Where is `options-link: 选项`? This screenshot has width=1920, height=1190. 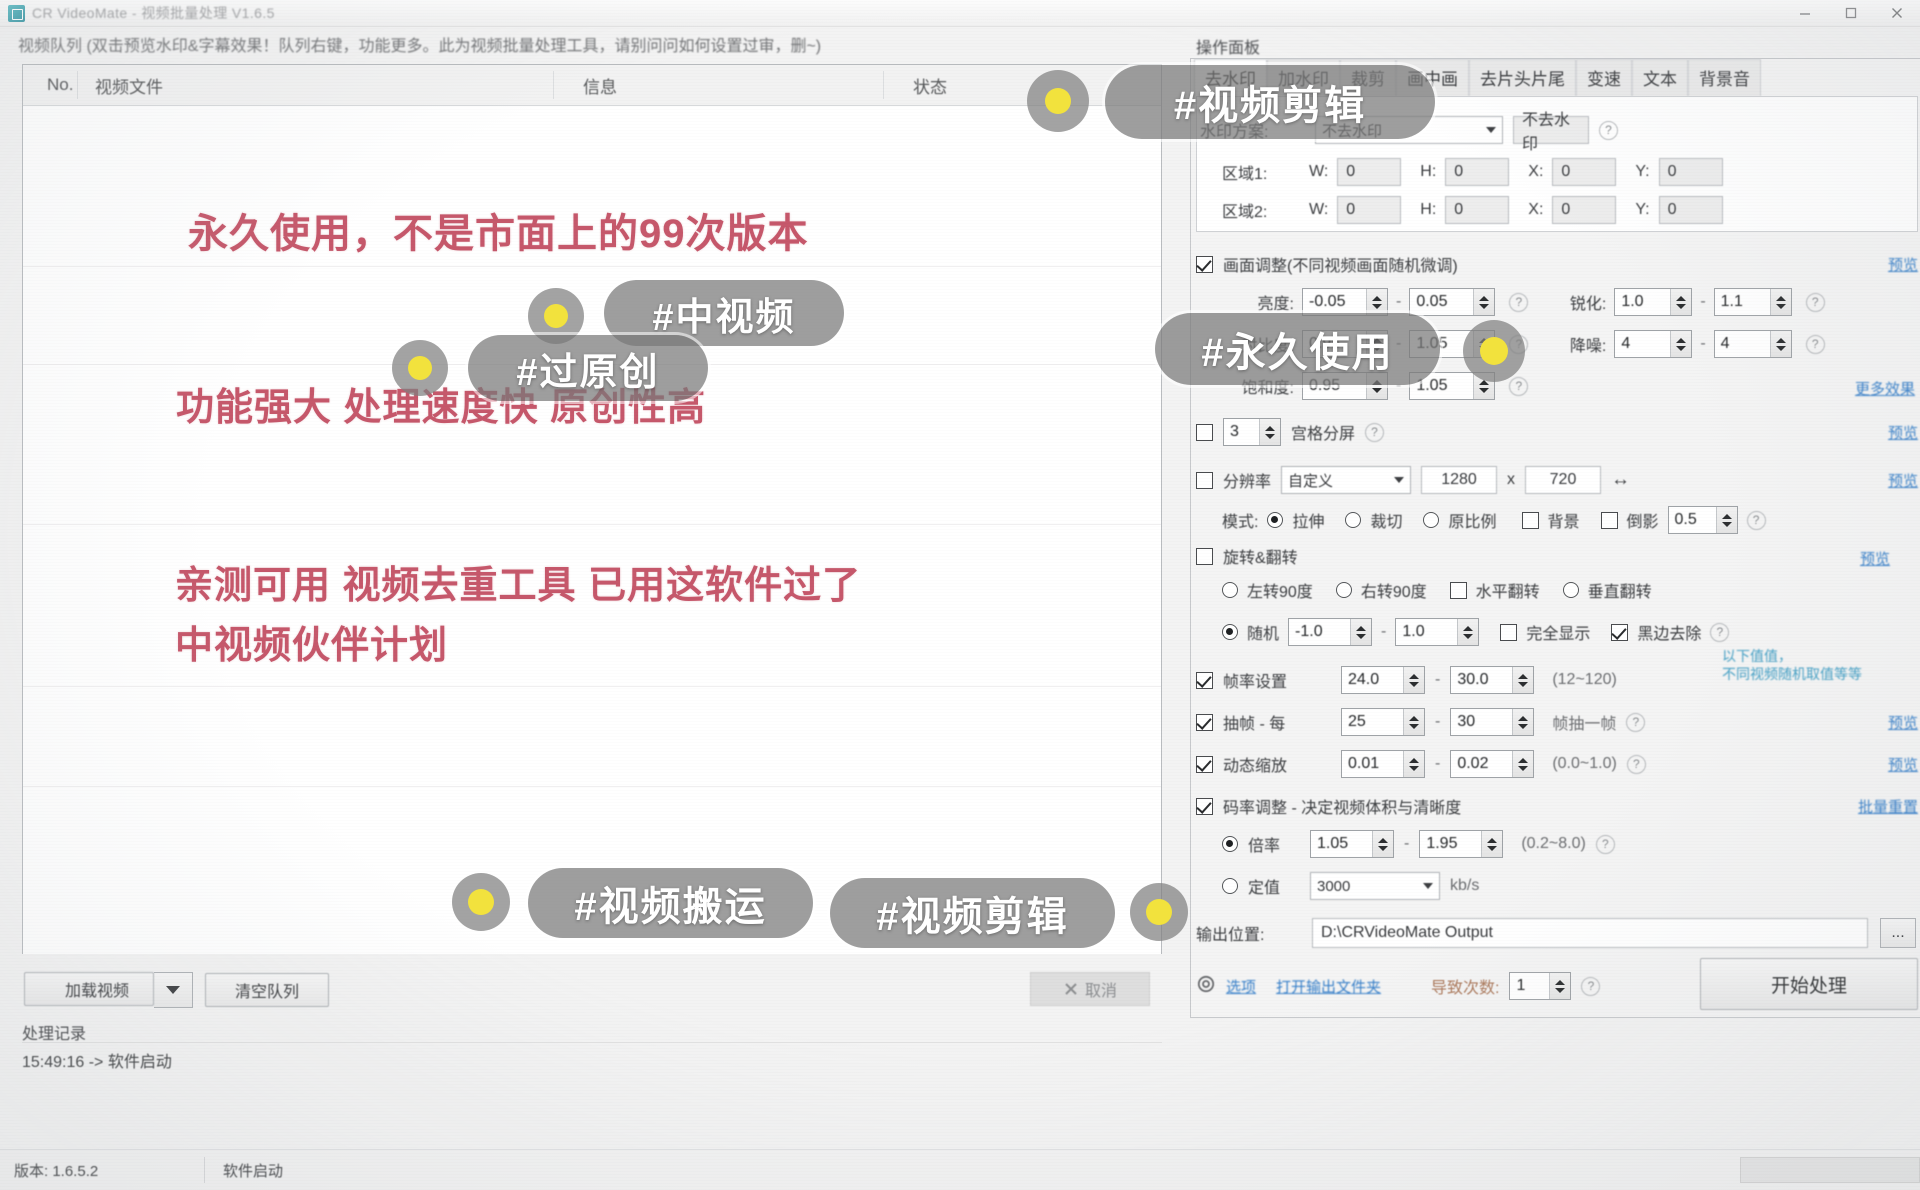 options-link: 选项 is located at coordinates (1241, 986).